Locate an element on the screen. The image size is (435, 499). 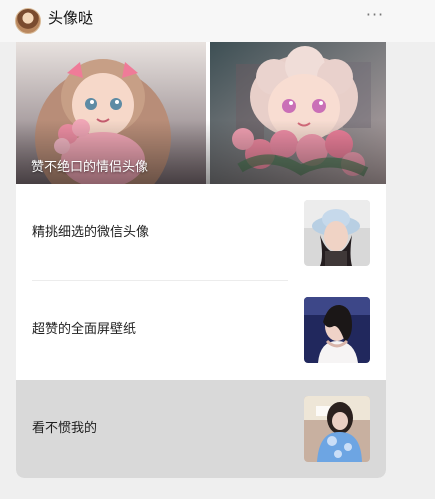
girl-blue-background-thumbnail is located at coordinates (337, 330).